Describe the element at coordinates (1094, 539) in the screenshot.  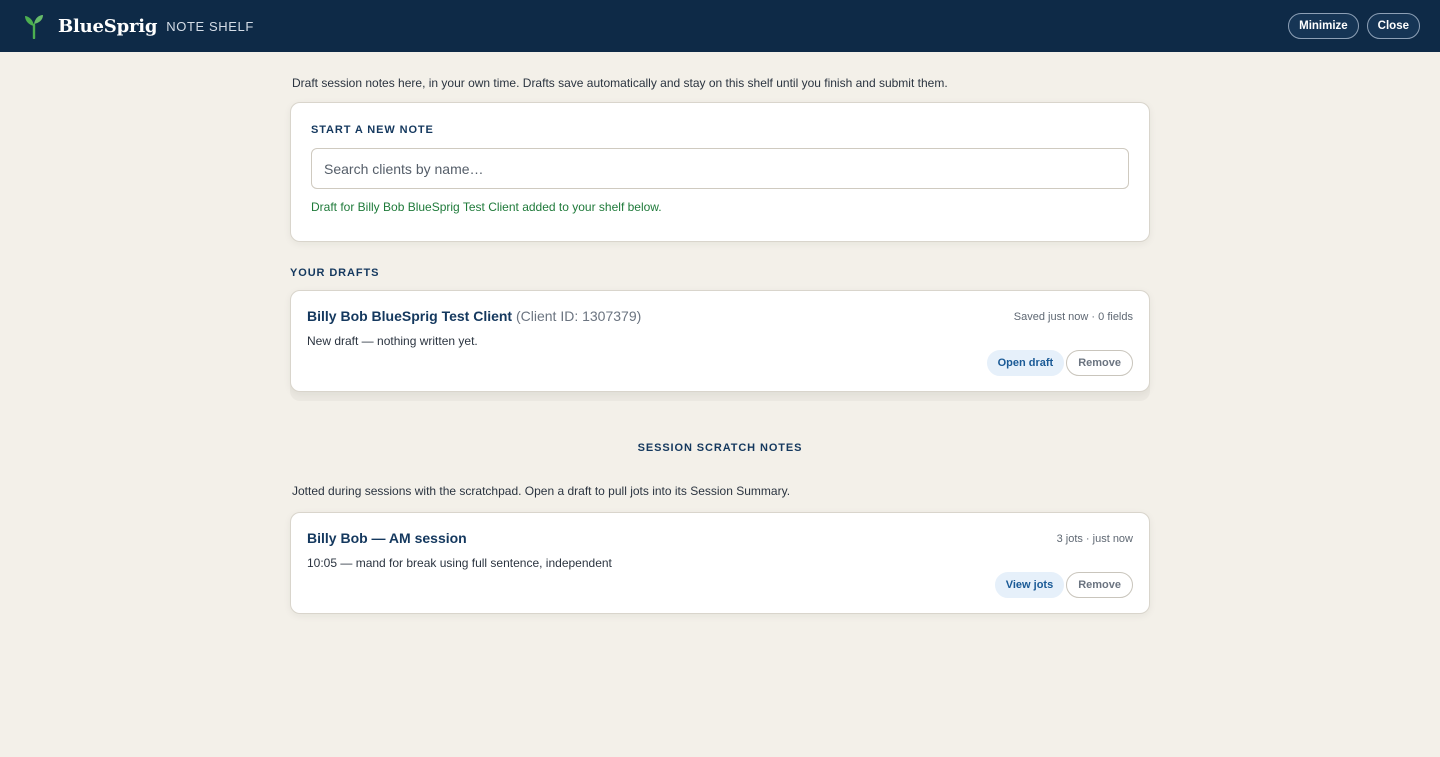
I see `scratch-note-meta: 3 jots · just now` at that location.